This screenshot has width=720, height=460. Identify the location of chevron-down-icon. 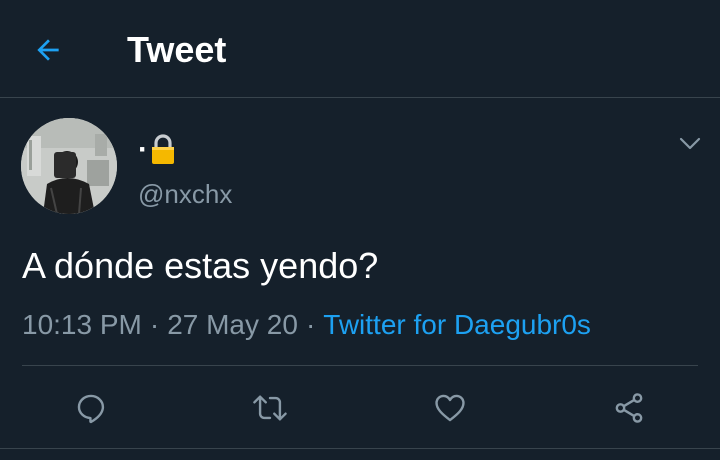
(690, 143).